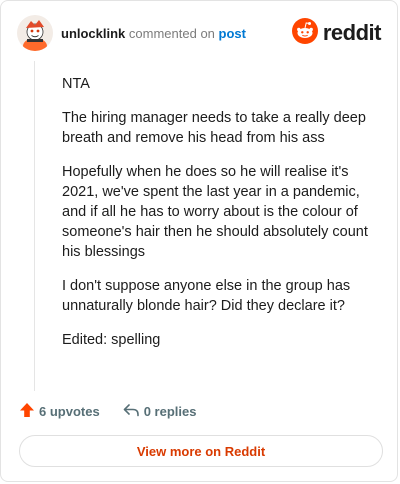  What do you see at coordinates (35, 33) in the screenshot?
I see `avatar-icon` at bounding box center [35, 33].